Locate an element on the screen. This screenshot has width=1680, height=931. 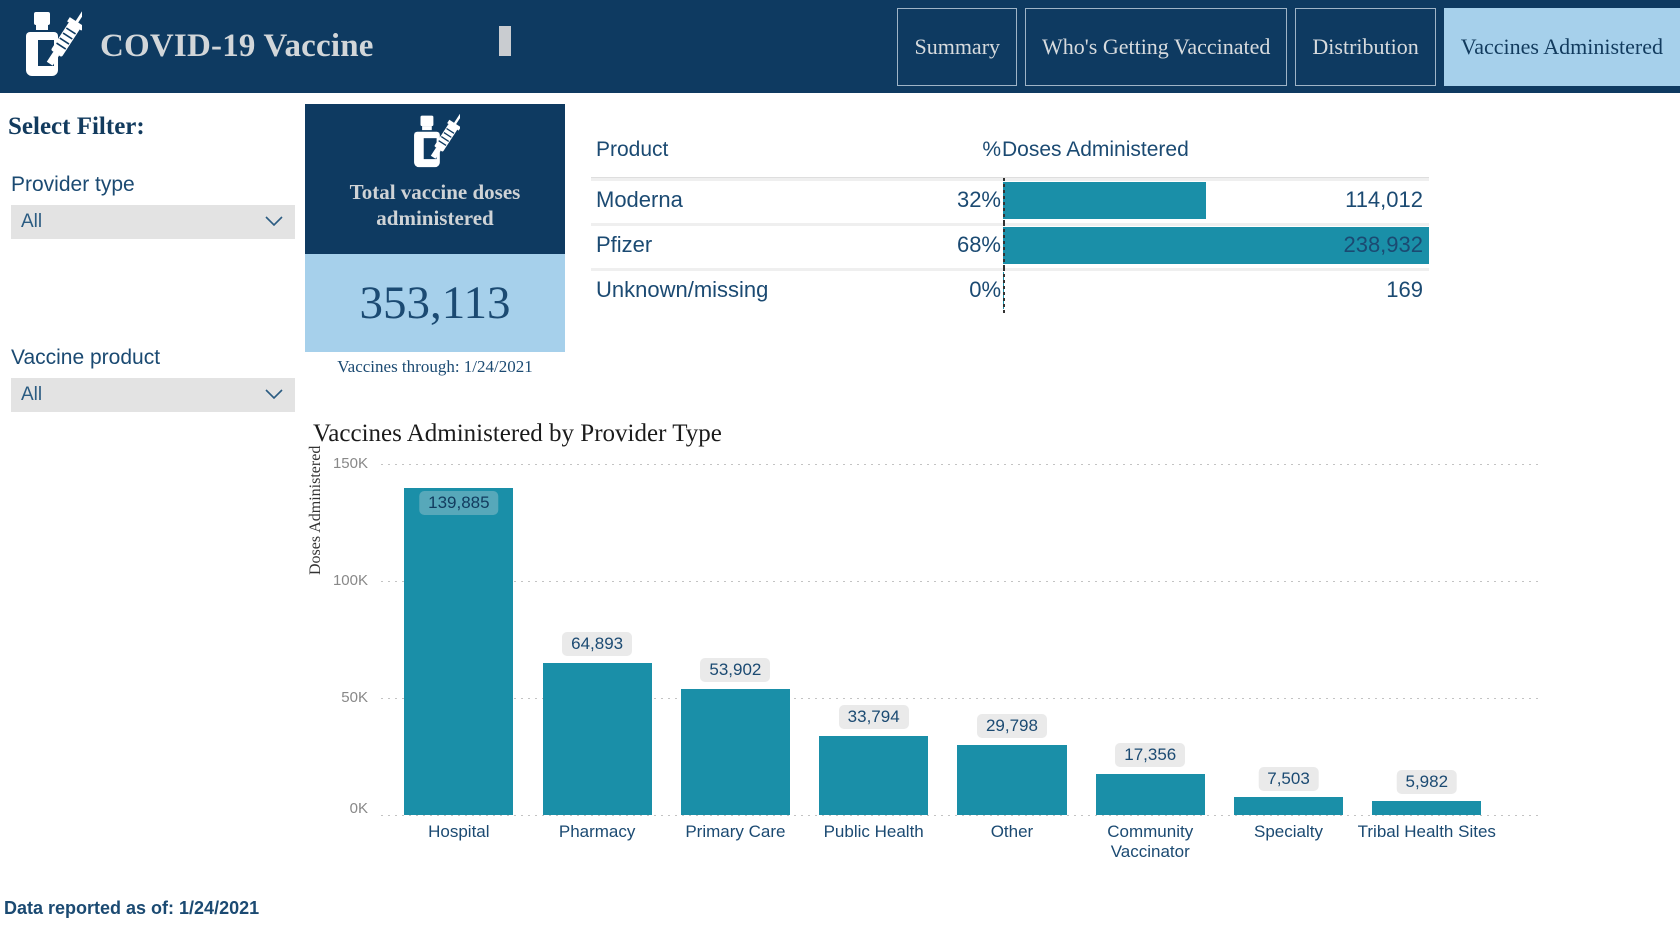
tab-distribution: Distribution is located at coordinates (1365, 47).